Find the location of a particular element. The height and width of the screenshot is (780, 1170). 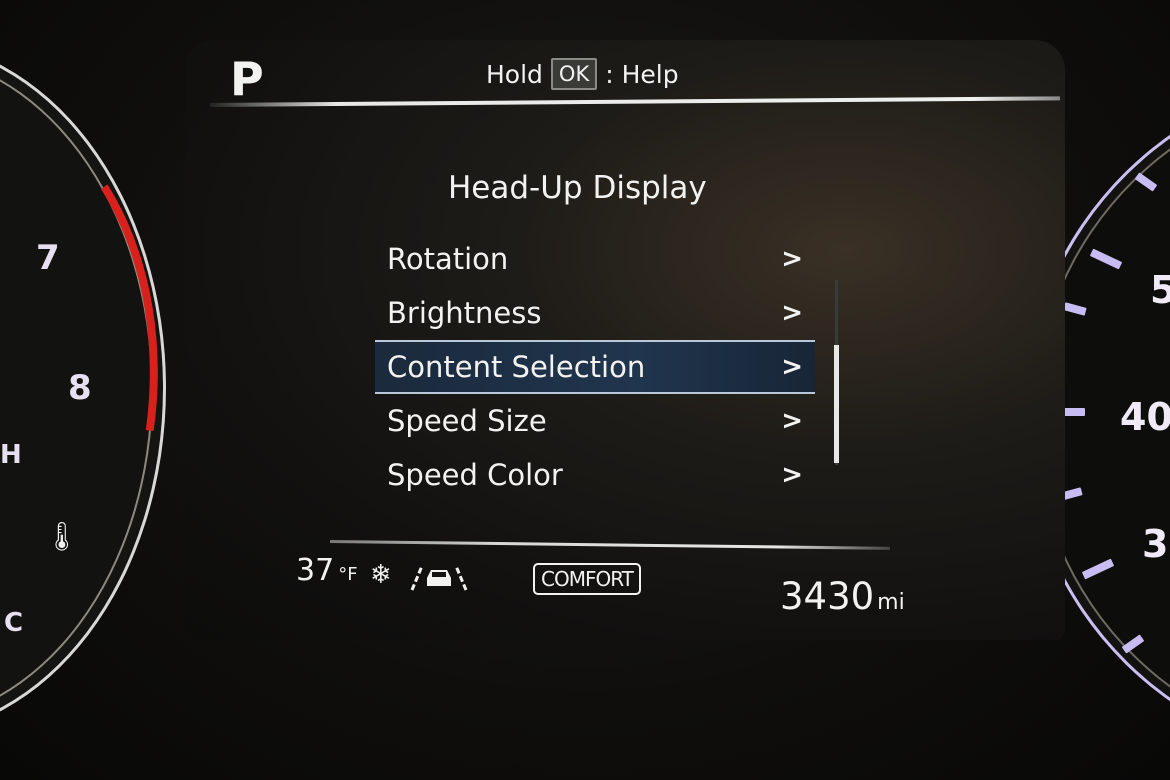

tach-label-8: 8 is located at coordinates (80, 388).